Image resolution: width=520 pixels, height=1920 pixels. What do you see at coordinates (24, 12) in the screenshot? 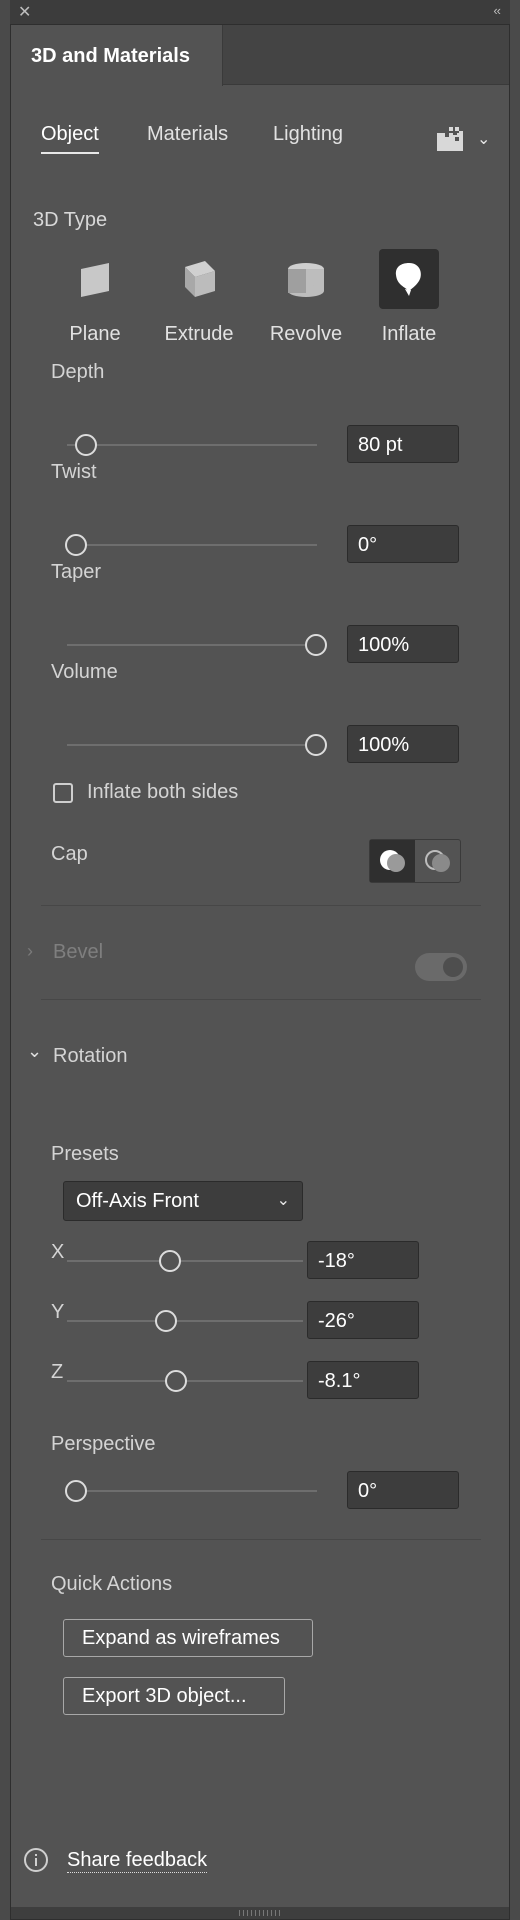
I see `close-icon: ✕` at bounding box center [24, 12].